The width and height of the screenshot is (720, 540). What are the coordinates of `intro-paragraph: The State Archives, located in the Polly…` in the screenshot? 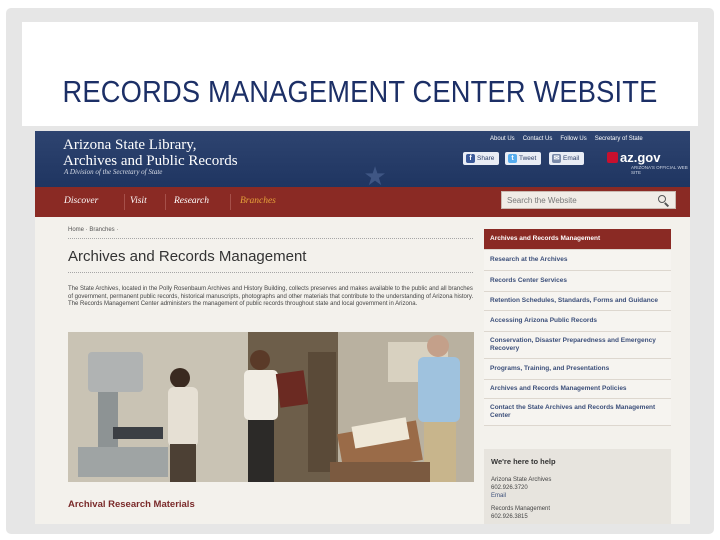 It's located at (271, 296).